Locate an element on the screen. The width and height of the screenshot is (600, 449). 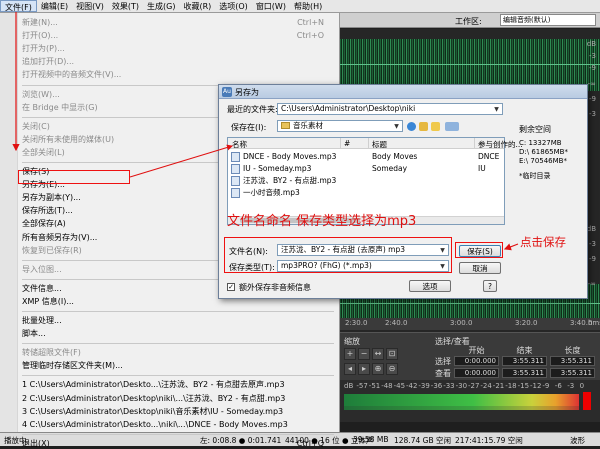
arrow-to-save is located at coordinates (511, 247).